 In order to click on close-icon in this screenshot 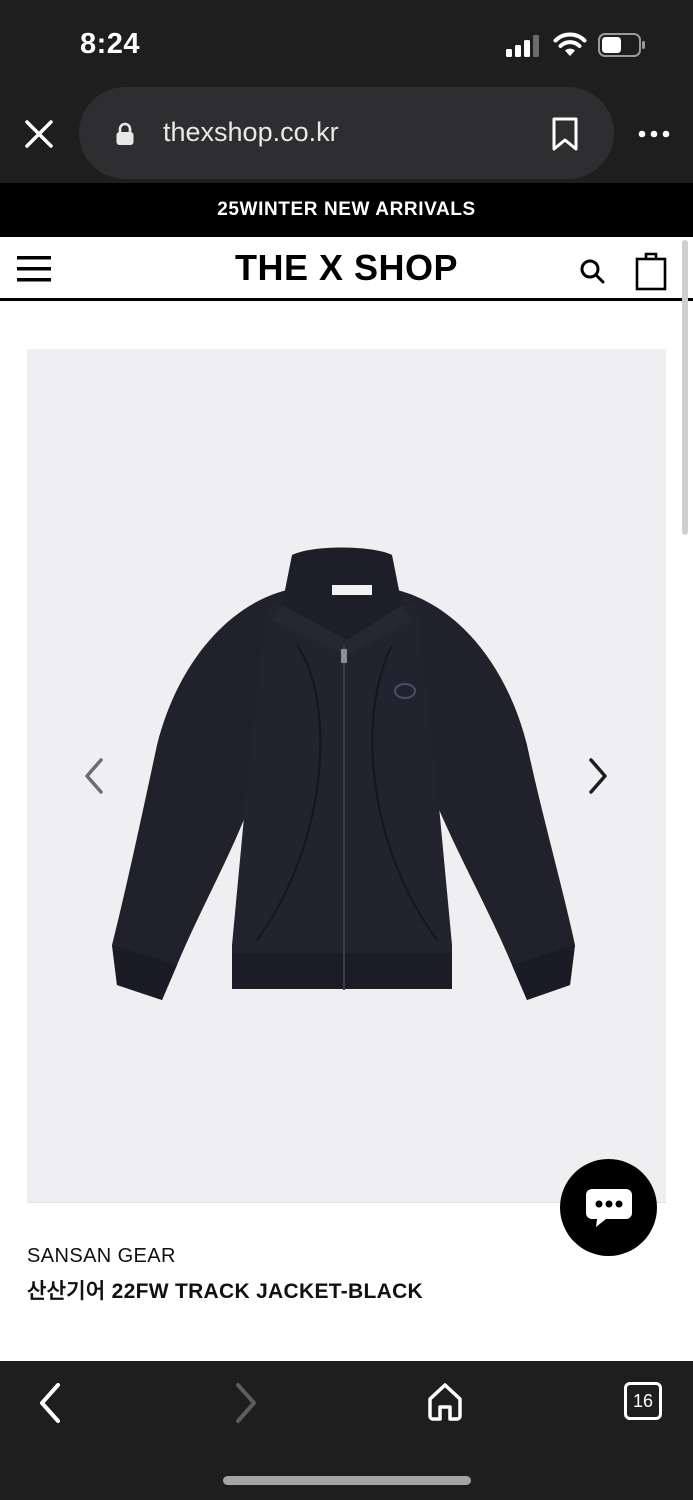, I will do `click(39, 134)`.